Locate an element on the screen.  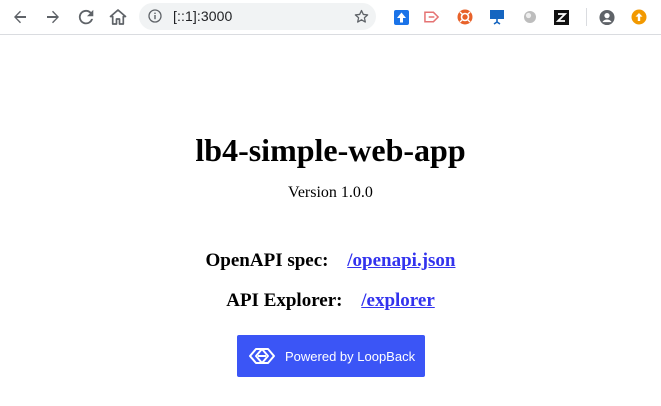
extension-blue-arrow-icon is located at coordinates (401, 17).